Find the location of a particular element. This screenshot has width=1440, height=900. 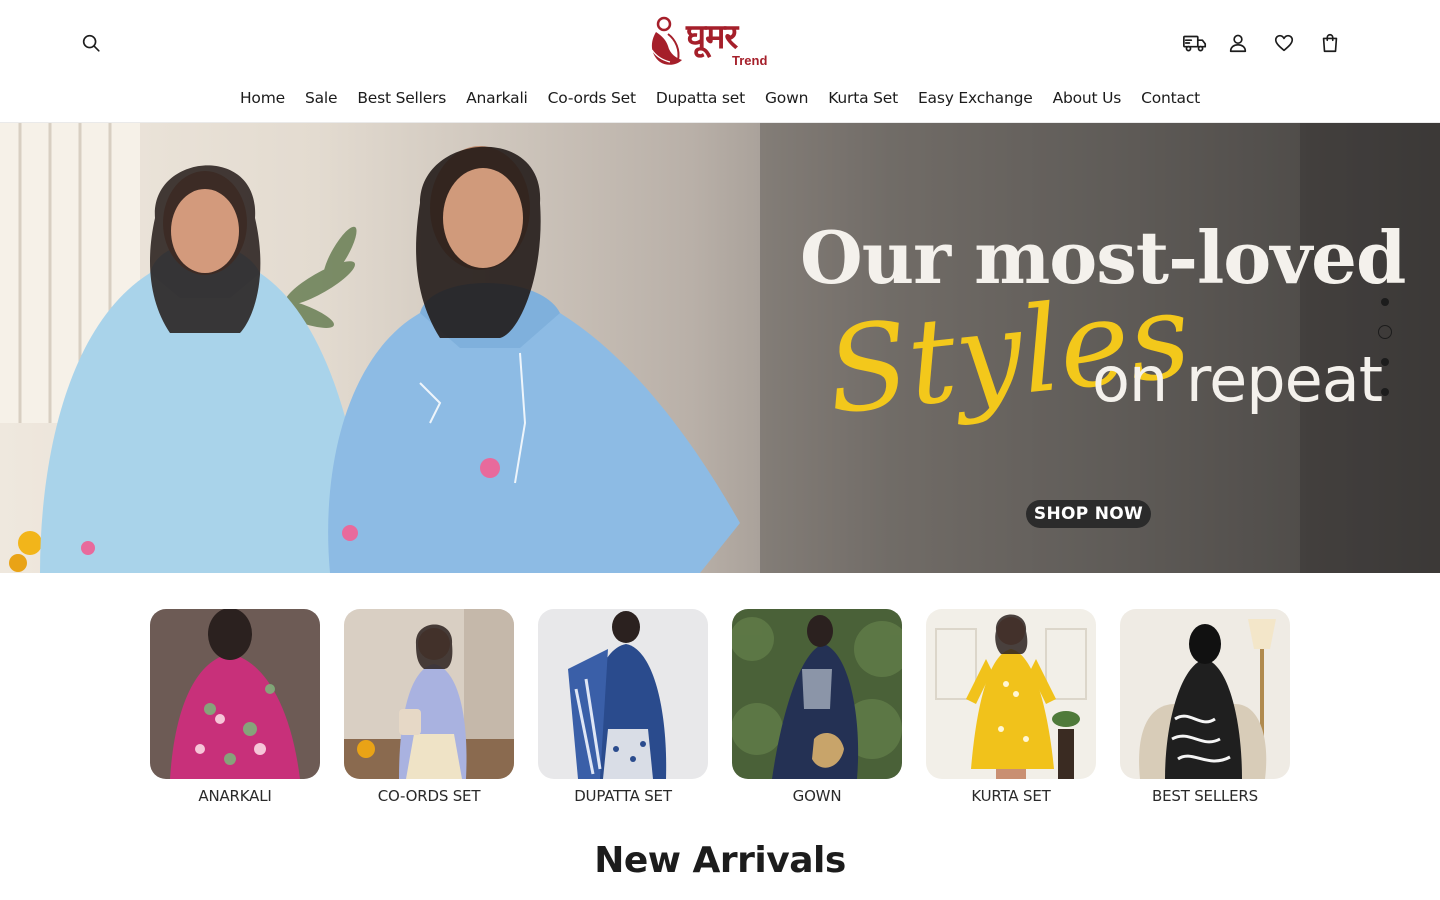

nav-item-home: Home is located at coordinates (262, 98).